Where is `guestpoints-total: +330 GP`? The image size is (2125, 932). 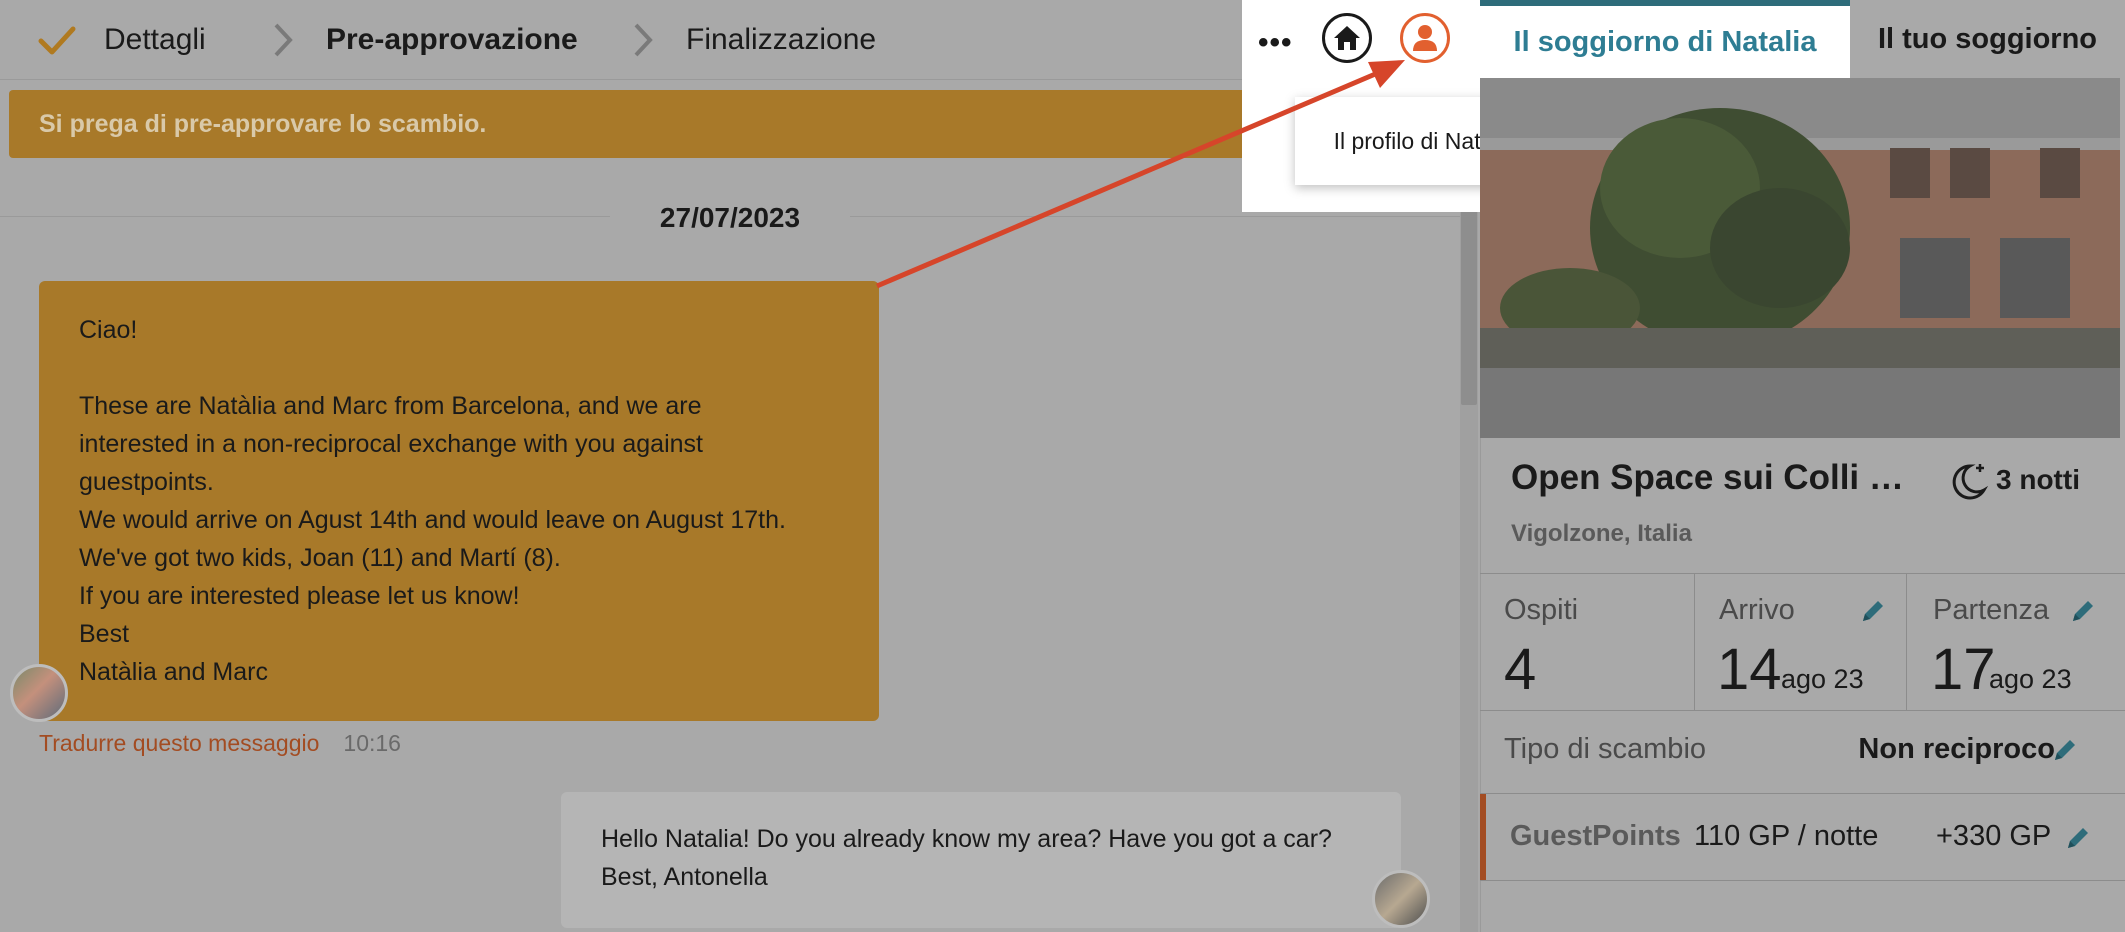
guestpoints-total: +330 GP is located at coordinates (1994, 836).